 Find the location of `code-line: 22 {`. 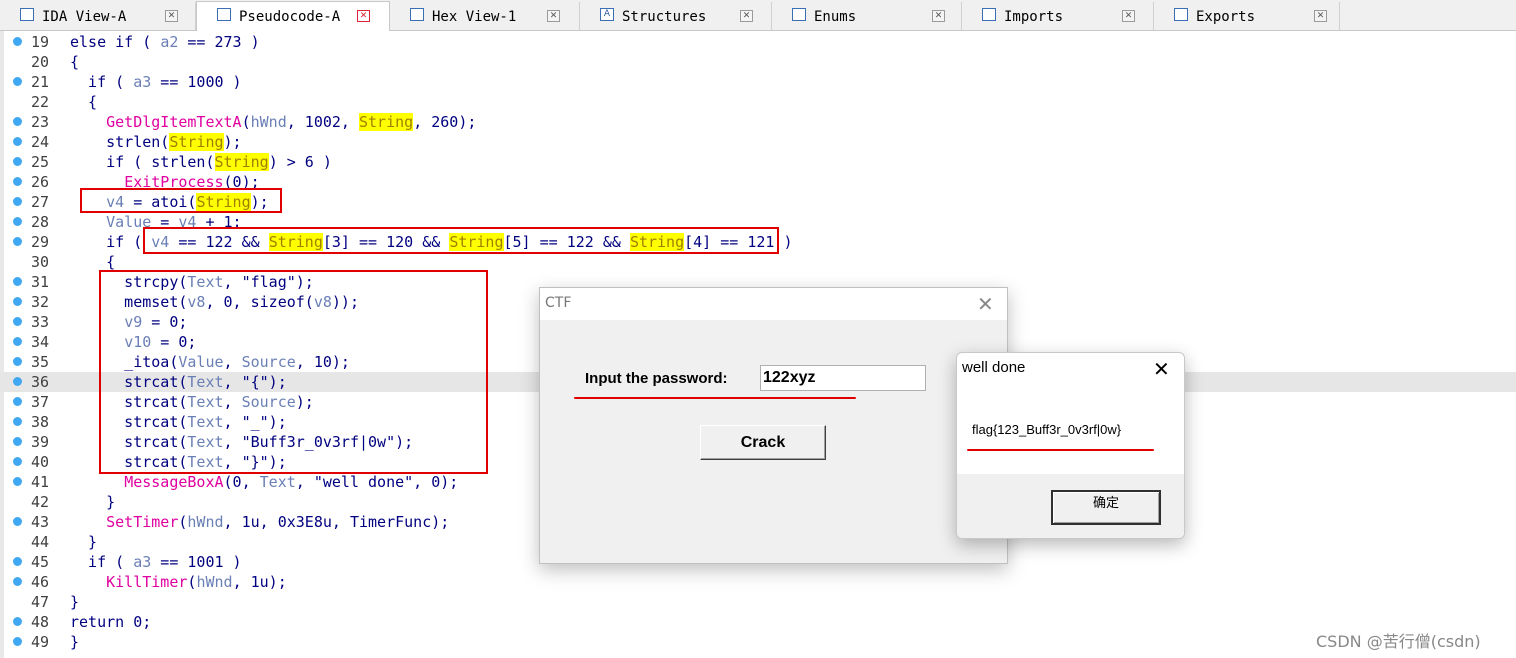

code-line: 22 { is located at coordinates (758, 102).